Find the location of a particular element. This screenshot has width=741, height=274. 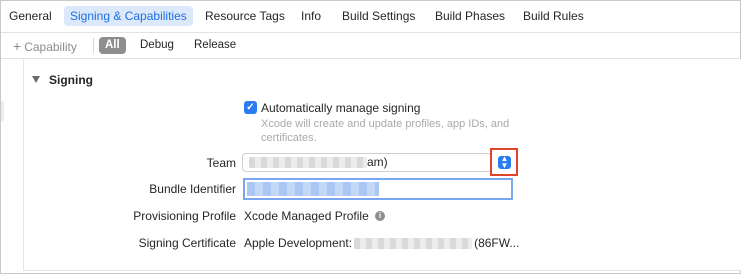

config-all-button: All is located at coordinates (112, 45).